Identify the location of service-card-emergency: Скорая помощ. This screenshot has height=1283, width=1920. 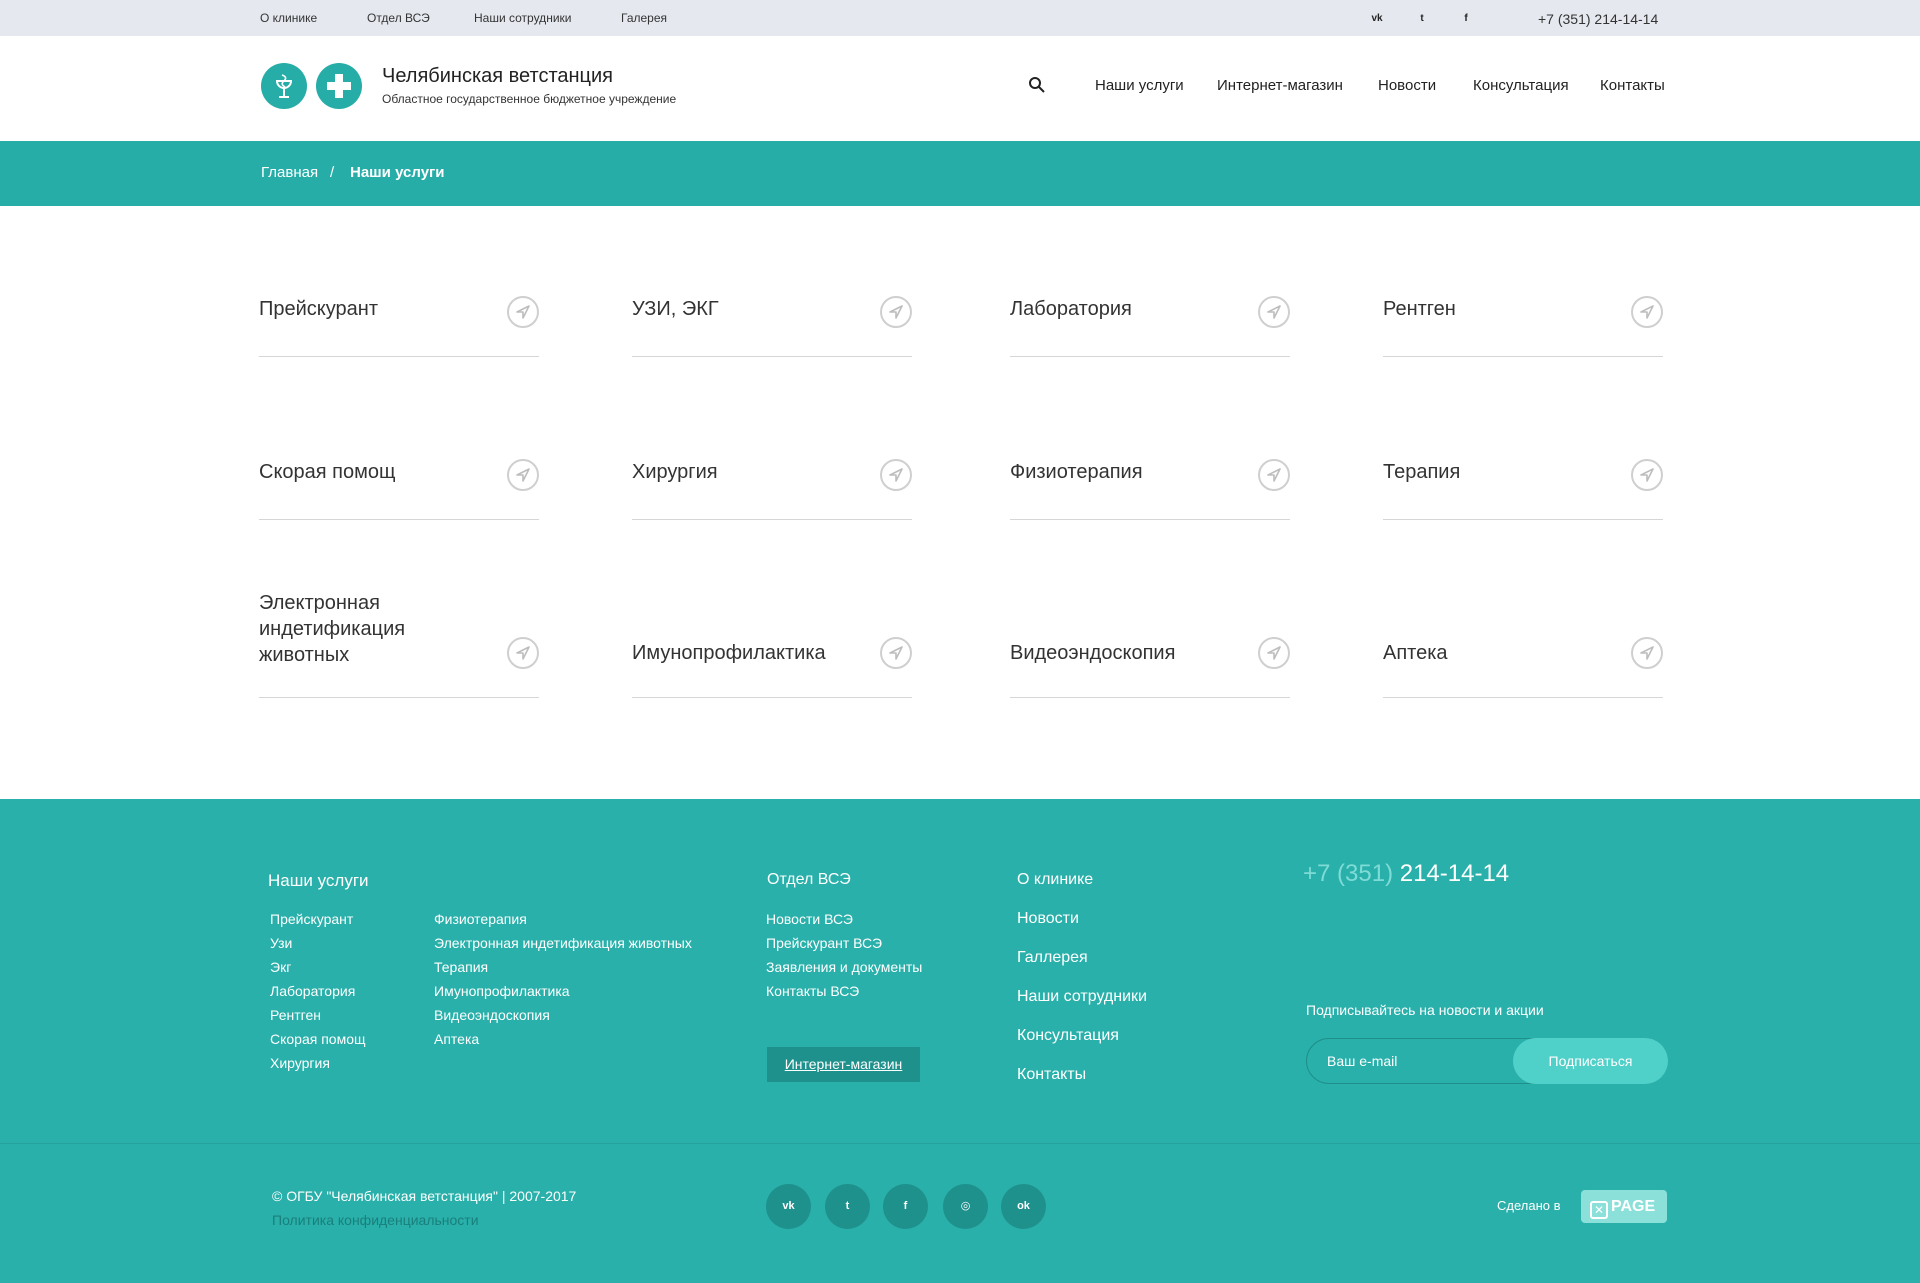
(399, 481).